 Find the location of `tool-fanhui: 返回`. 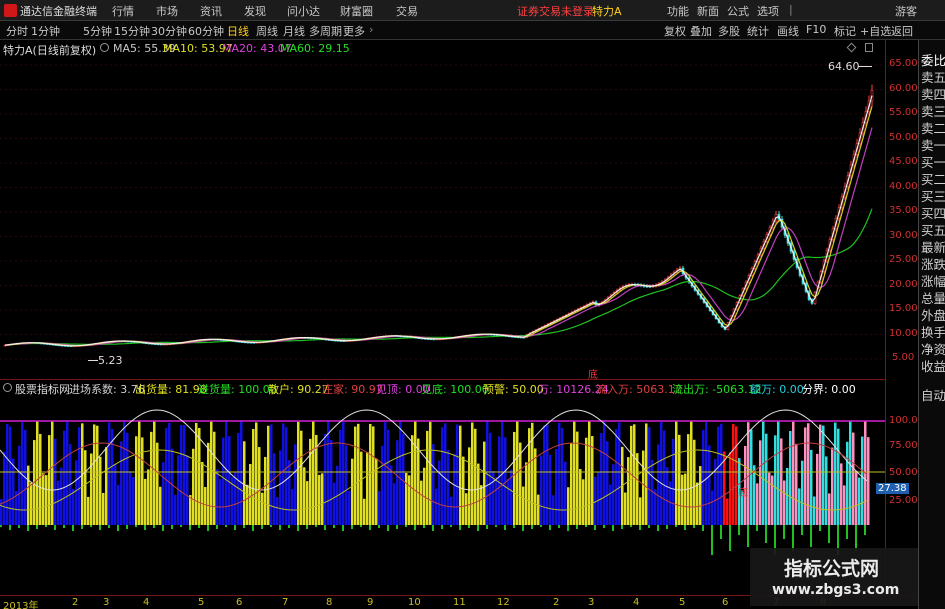

tool-fanhui: 返回 is located at coordinates (902, 31).